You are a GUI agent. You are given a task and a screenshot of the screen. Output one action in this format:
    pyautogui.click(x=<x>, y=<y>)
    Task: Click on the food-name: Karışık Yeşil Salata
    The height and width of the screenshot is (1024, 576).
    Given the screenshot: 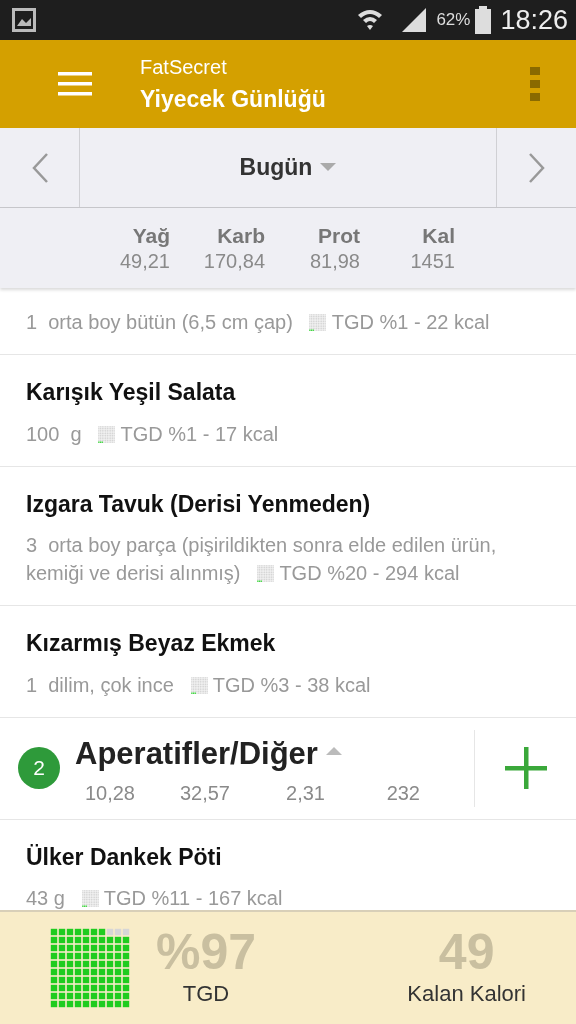 What is the action you would take?
    pyautogui.click(x=288, y=392)
    